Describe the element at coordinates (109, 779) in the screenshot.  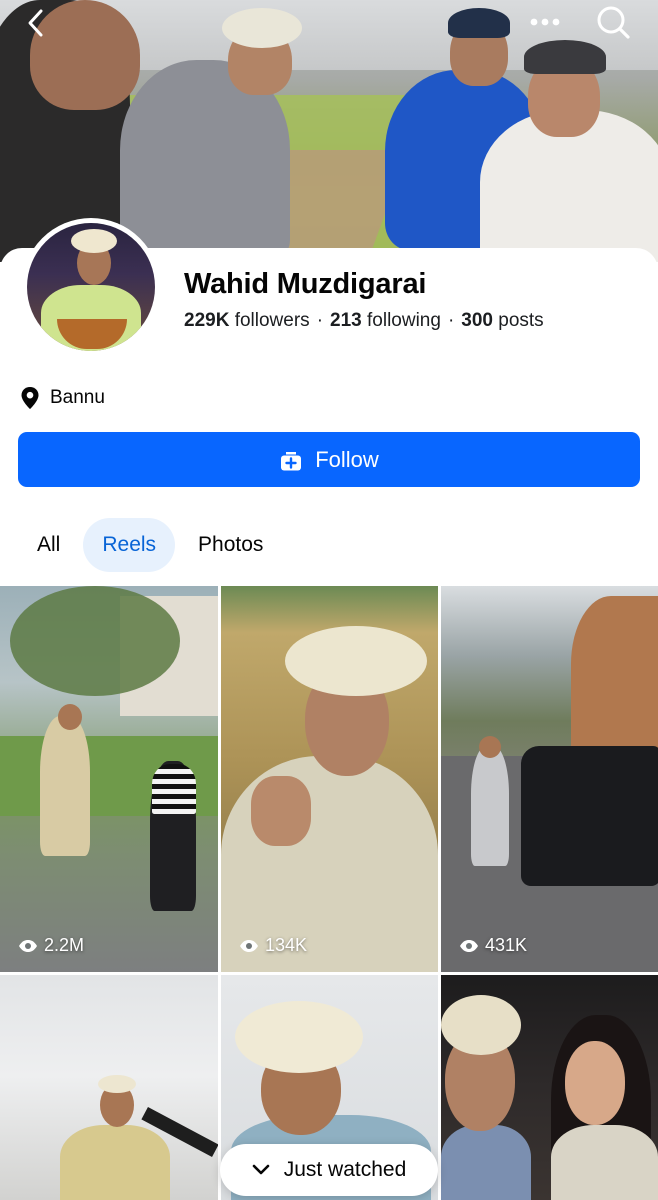
I see `reel-tile: 2.2M` at that location.